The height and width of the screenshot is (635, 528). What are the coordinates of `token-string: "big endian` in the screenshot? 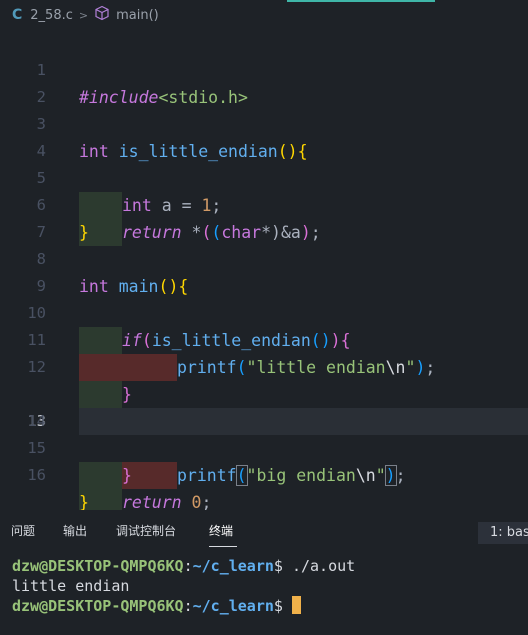 It's located at (301, 475).